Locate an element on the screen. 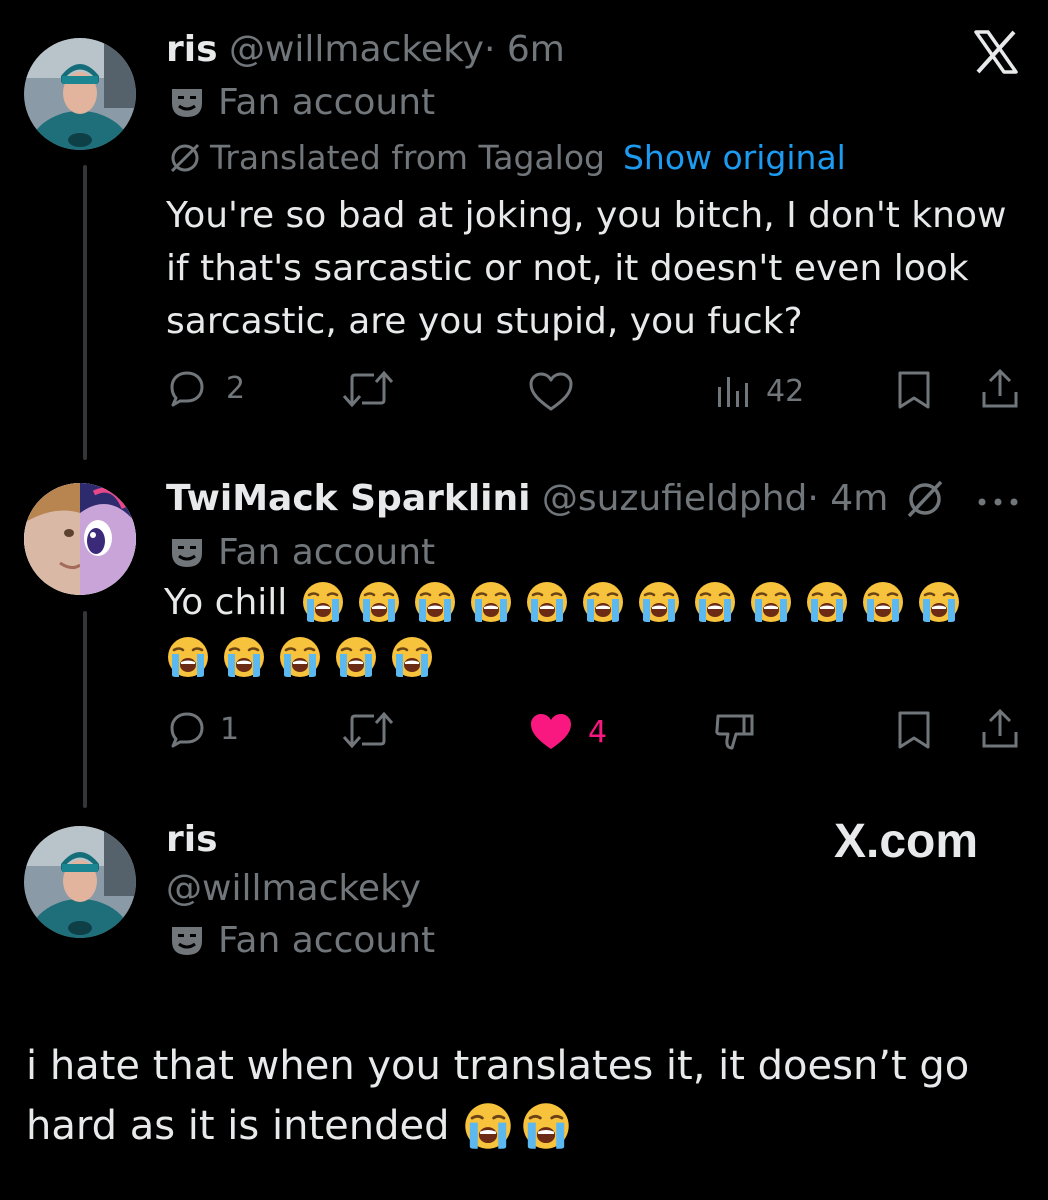 The width and height of the screenshot is (1048, 1200). heart-icon is located at coordinates (551, 391).